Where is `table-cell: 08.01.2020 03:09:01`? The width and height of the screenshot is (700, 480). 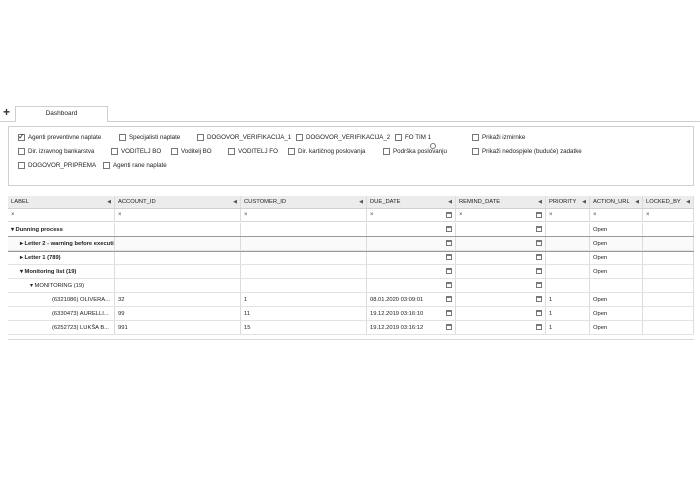
table-cell: 08.01.2020 03:09:01 is located at coordinates (411, 299).